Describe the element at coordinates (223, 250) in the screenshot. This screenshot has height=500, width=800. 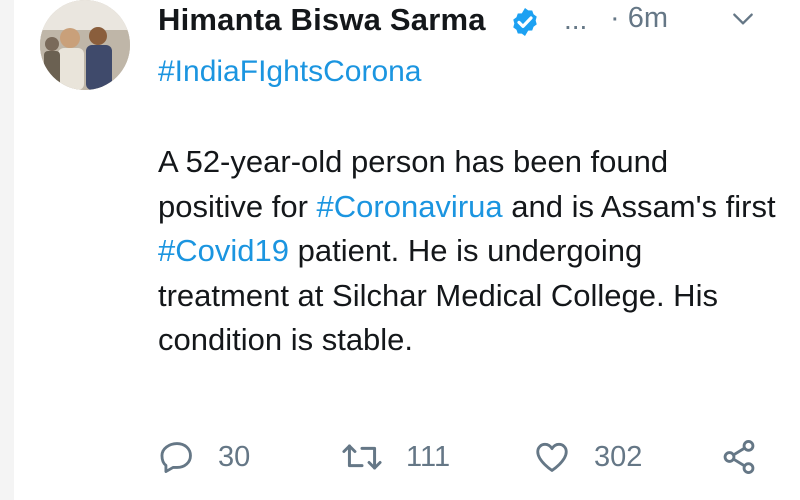
I see `hashtag-link: #Covid19` at that location.